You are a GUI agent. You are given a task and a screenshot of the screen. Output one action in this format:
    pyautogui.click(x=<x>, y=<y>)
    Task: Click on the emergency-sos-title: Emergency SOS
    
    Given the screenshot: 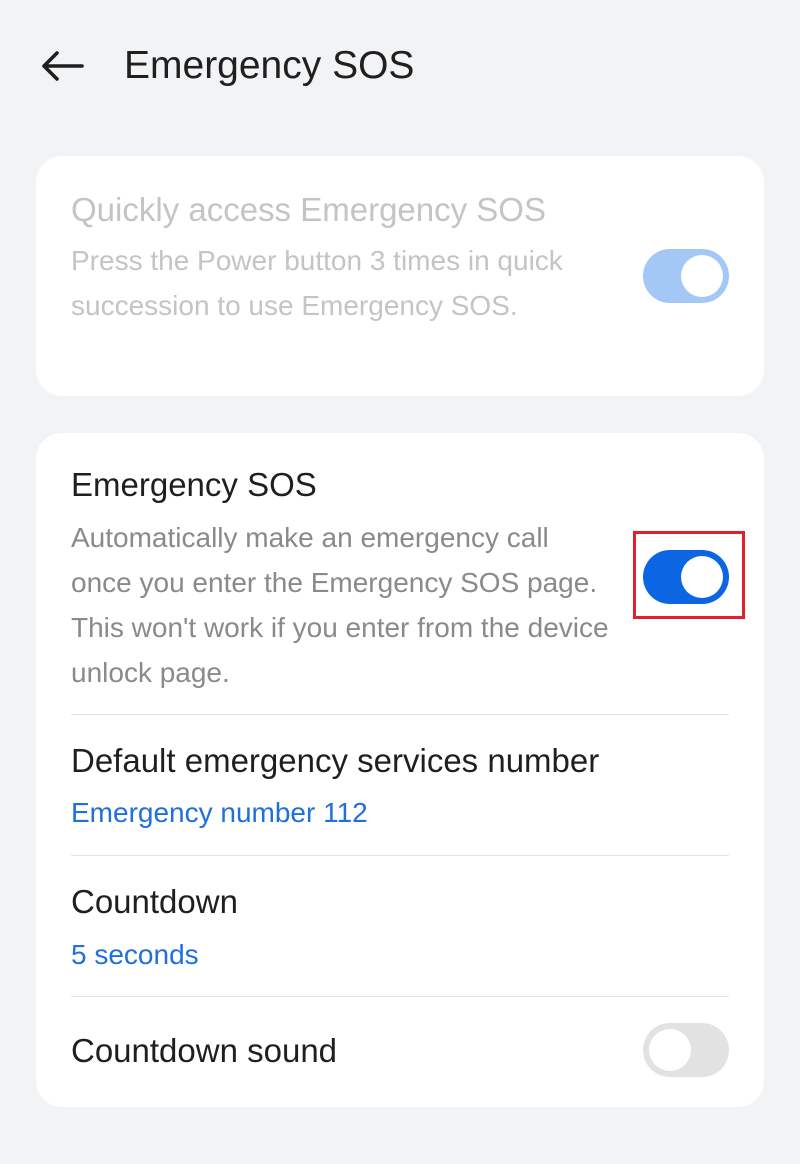 What is the action you would take?
    pyautogui.click(x=194, y=484)
    